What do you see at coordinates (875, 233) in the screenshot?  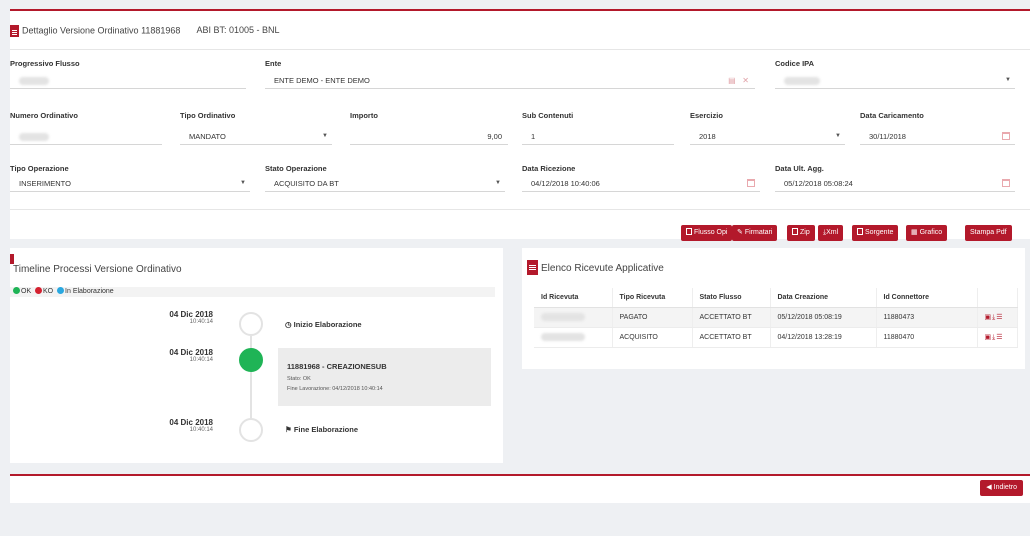 I see `sorgente-button: Sorgente` at bounding box center [875, 233].